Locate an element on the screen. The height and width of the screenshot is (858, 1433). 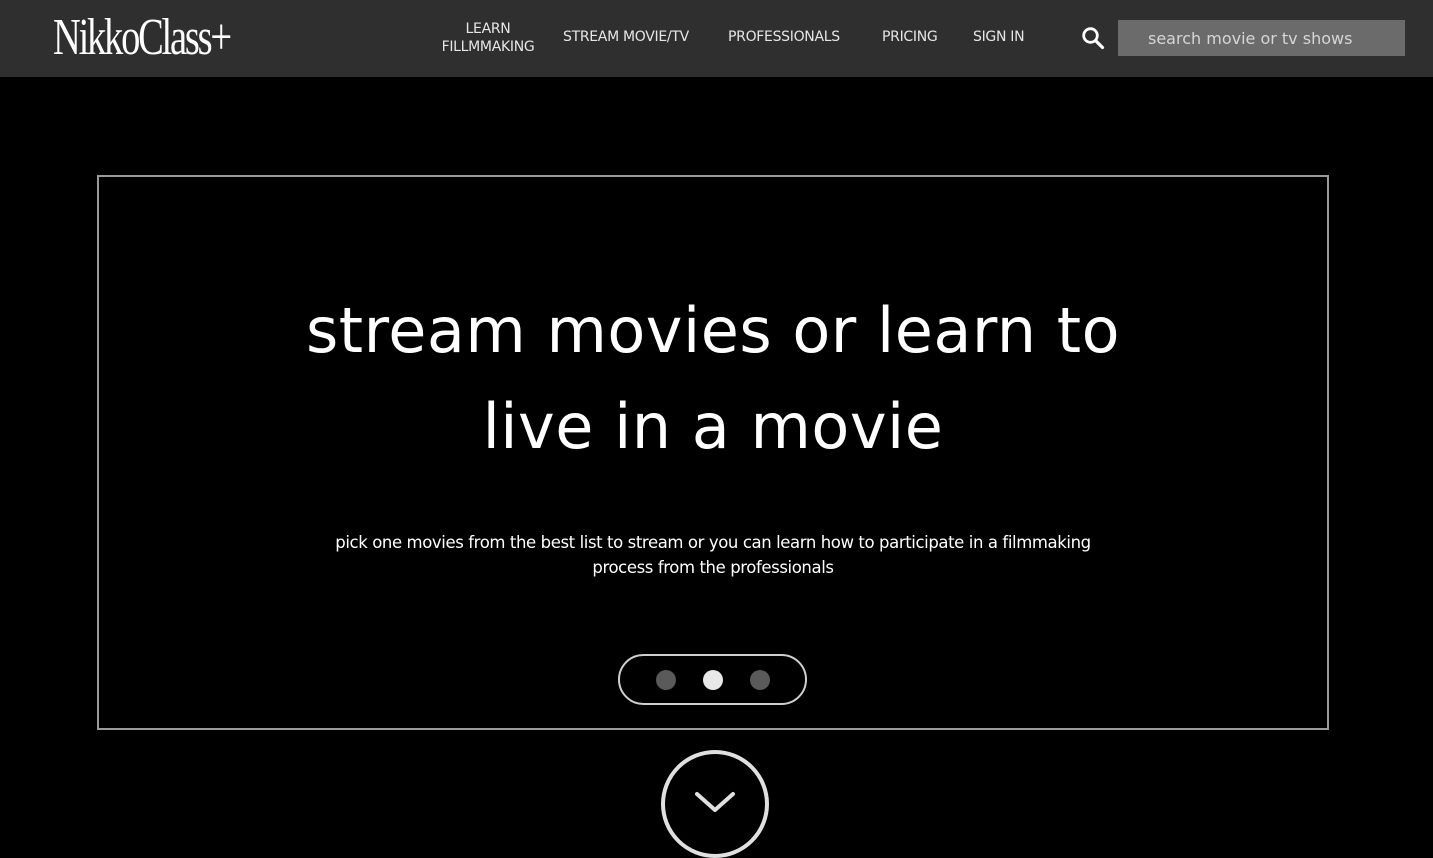
carousel-indicators is located at coordinates (712, 679).